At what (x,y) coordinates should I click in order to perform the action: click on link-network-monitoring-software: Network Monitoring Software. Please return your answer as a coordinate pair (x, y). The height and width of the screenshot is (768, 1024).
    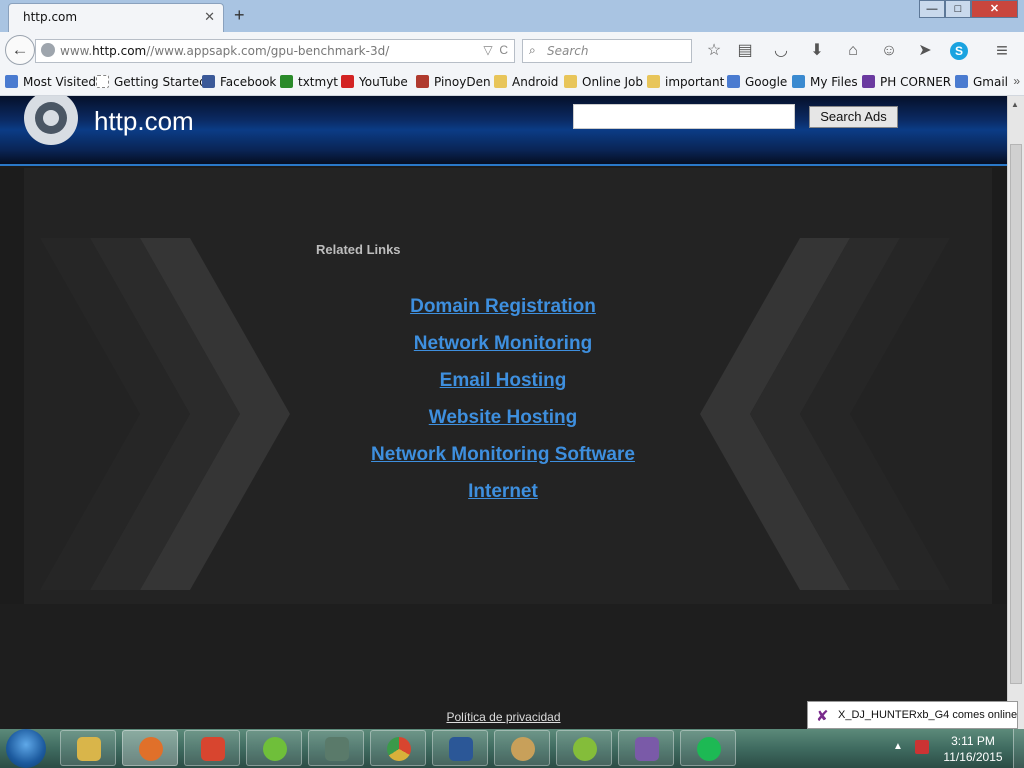
    Looking at the image, I should click on (503, 455).